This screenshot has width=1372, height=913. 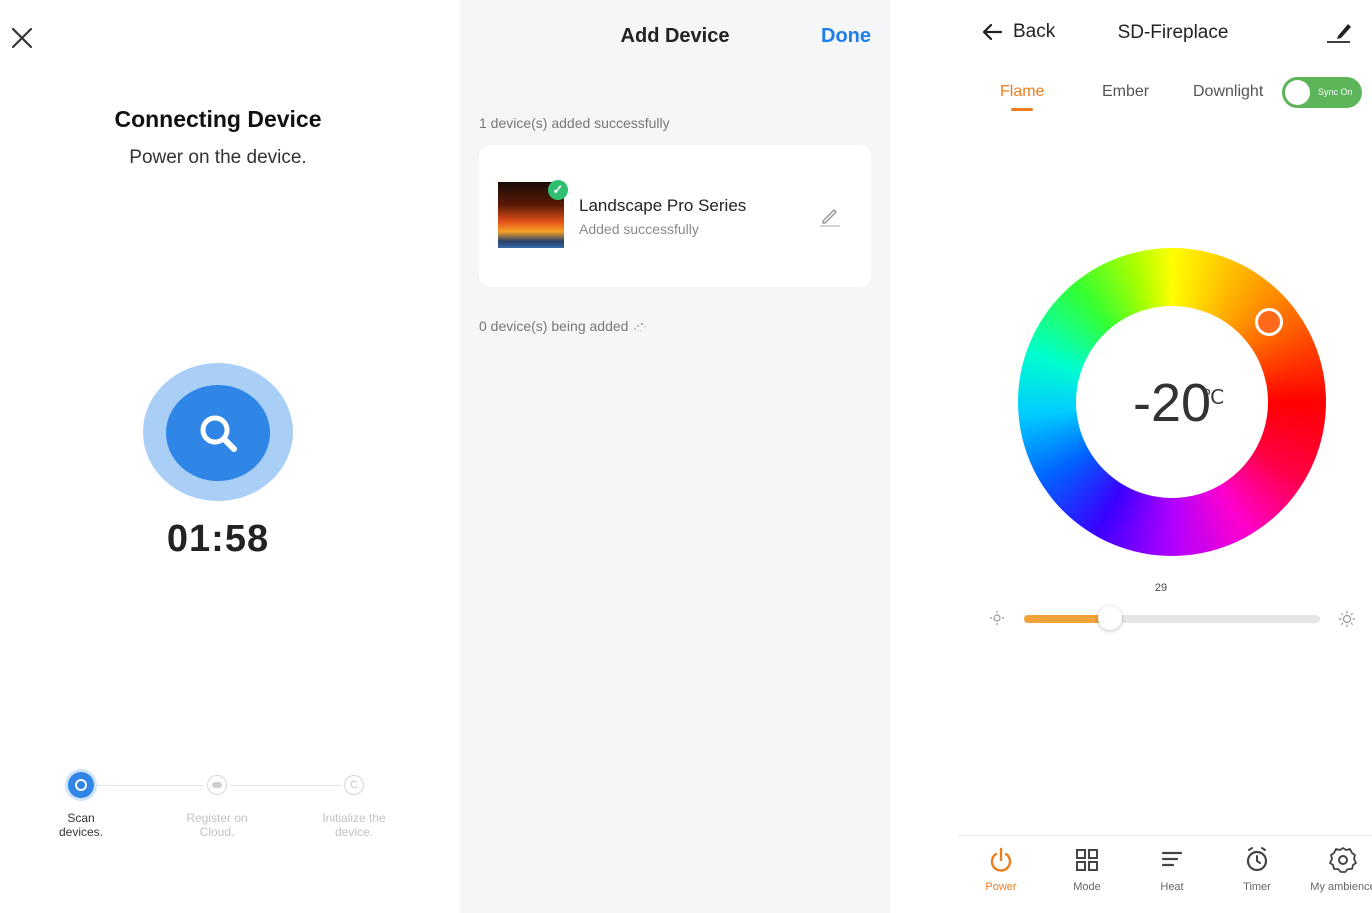 What do you see at coordinates (1125, 92) in the screenshot?
I see `tab-ember: Ember` at bounding box center [1125, 92].